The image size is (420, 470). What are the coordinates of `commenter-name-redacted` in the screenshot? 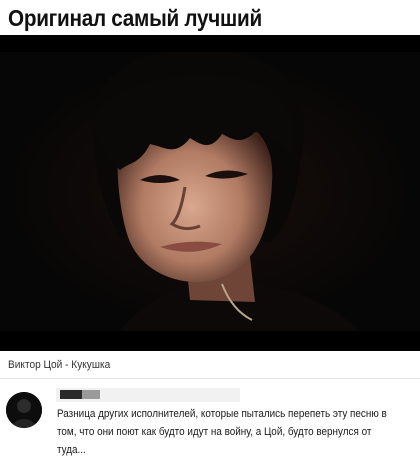 It's located at (80, 394).